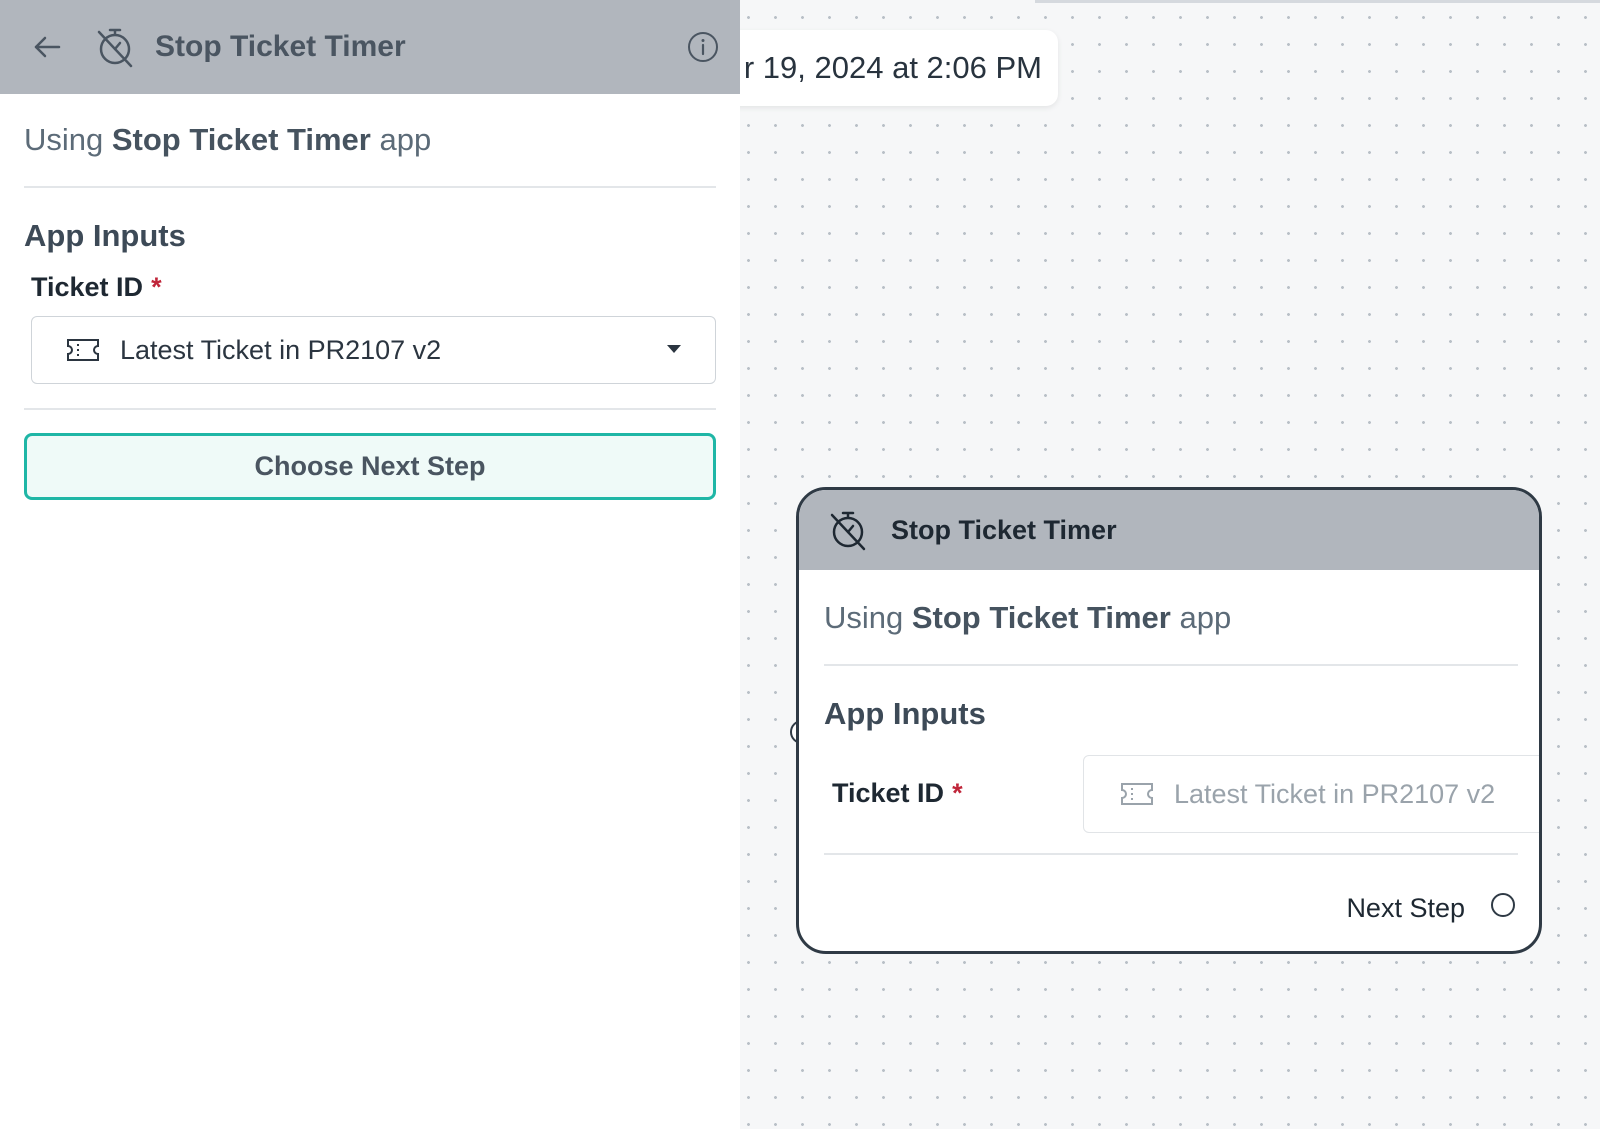  I want to click on node-next-step-label: Next Step, so click(1405, 908).